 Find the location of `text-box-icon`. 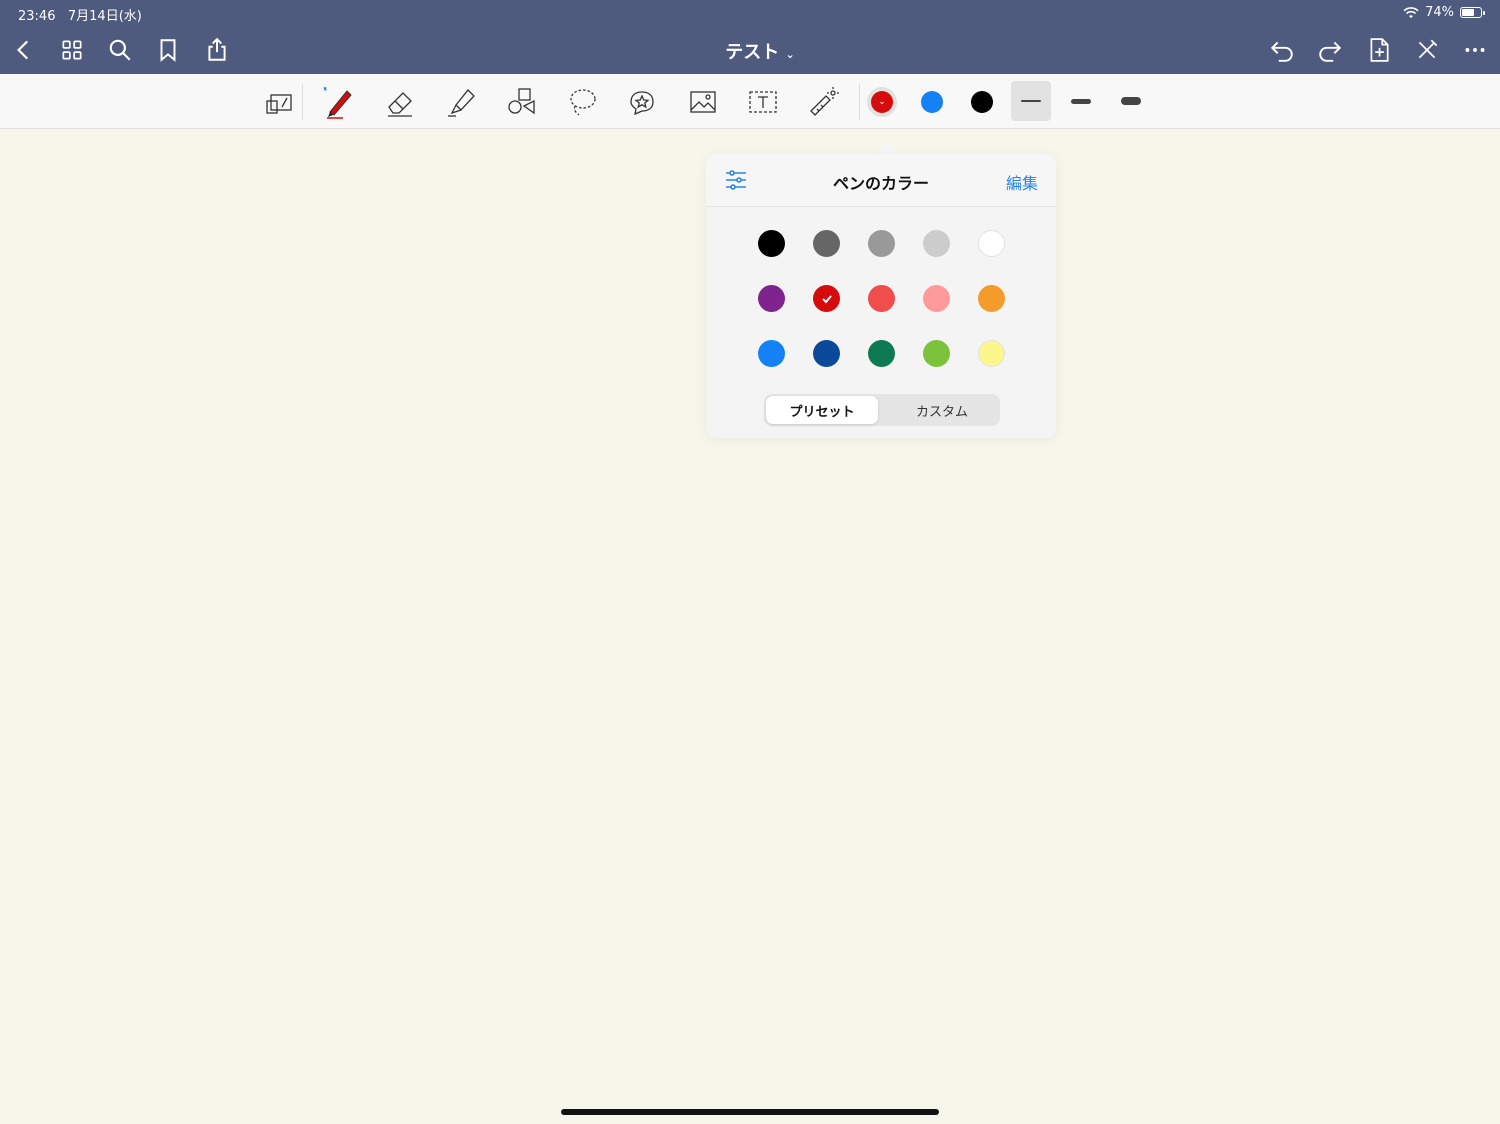

text-box-icon is located at coordinates (763, 102).